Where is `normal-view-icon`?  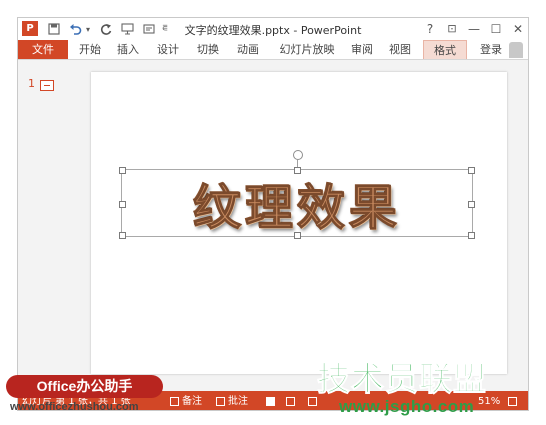
normal-view-icon is located at coordinates (272, 401).